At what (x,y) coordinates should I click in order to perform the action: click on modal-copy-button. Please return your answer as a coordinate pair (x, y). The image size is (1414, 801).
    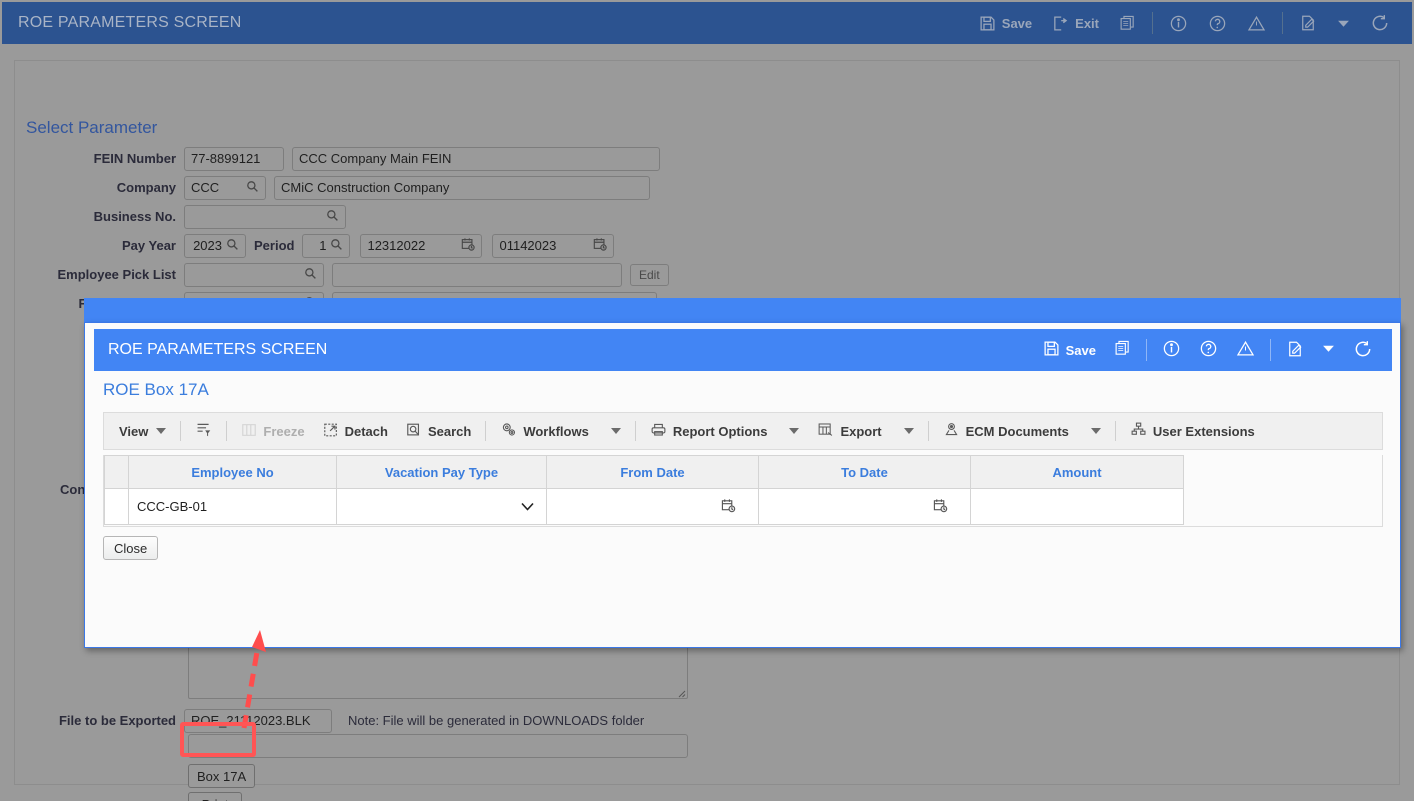
    Looking at the image, I should click on (1122, 350).